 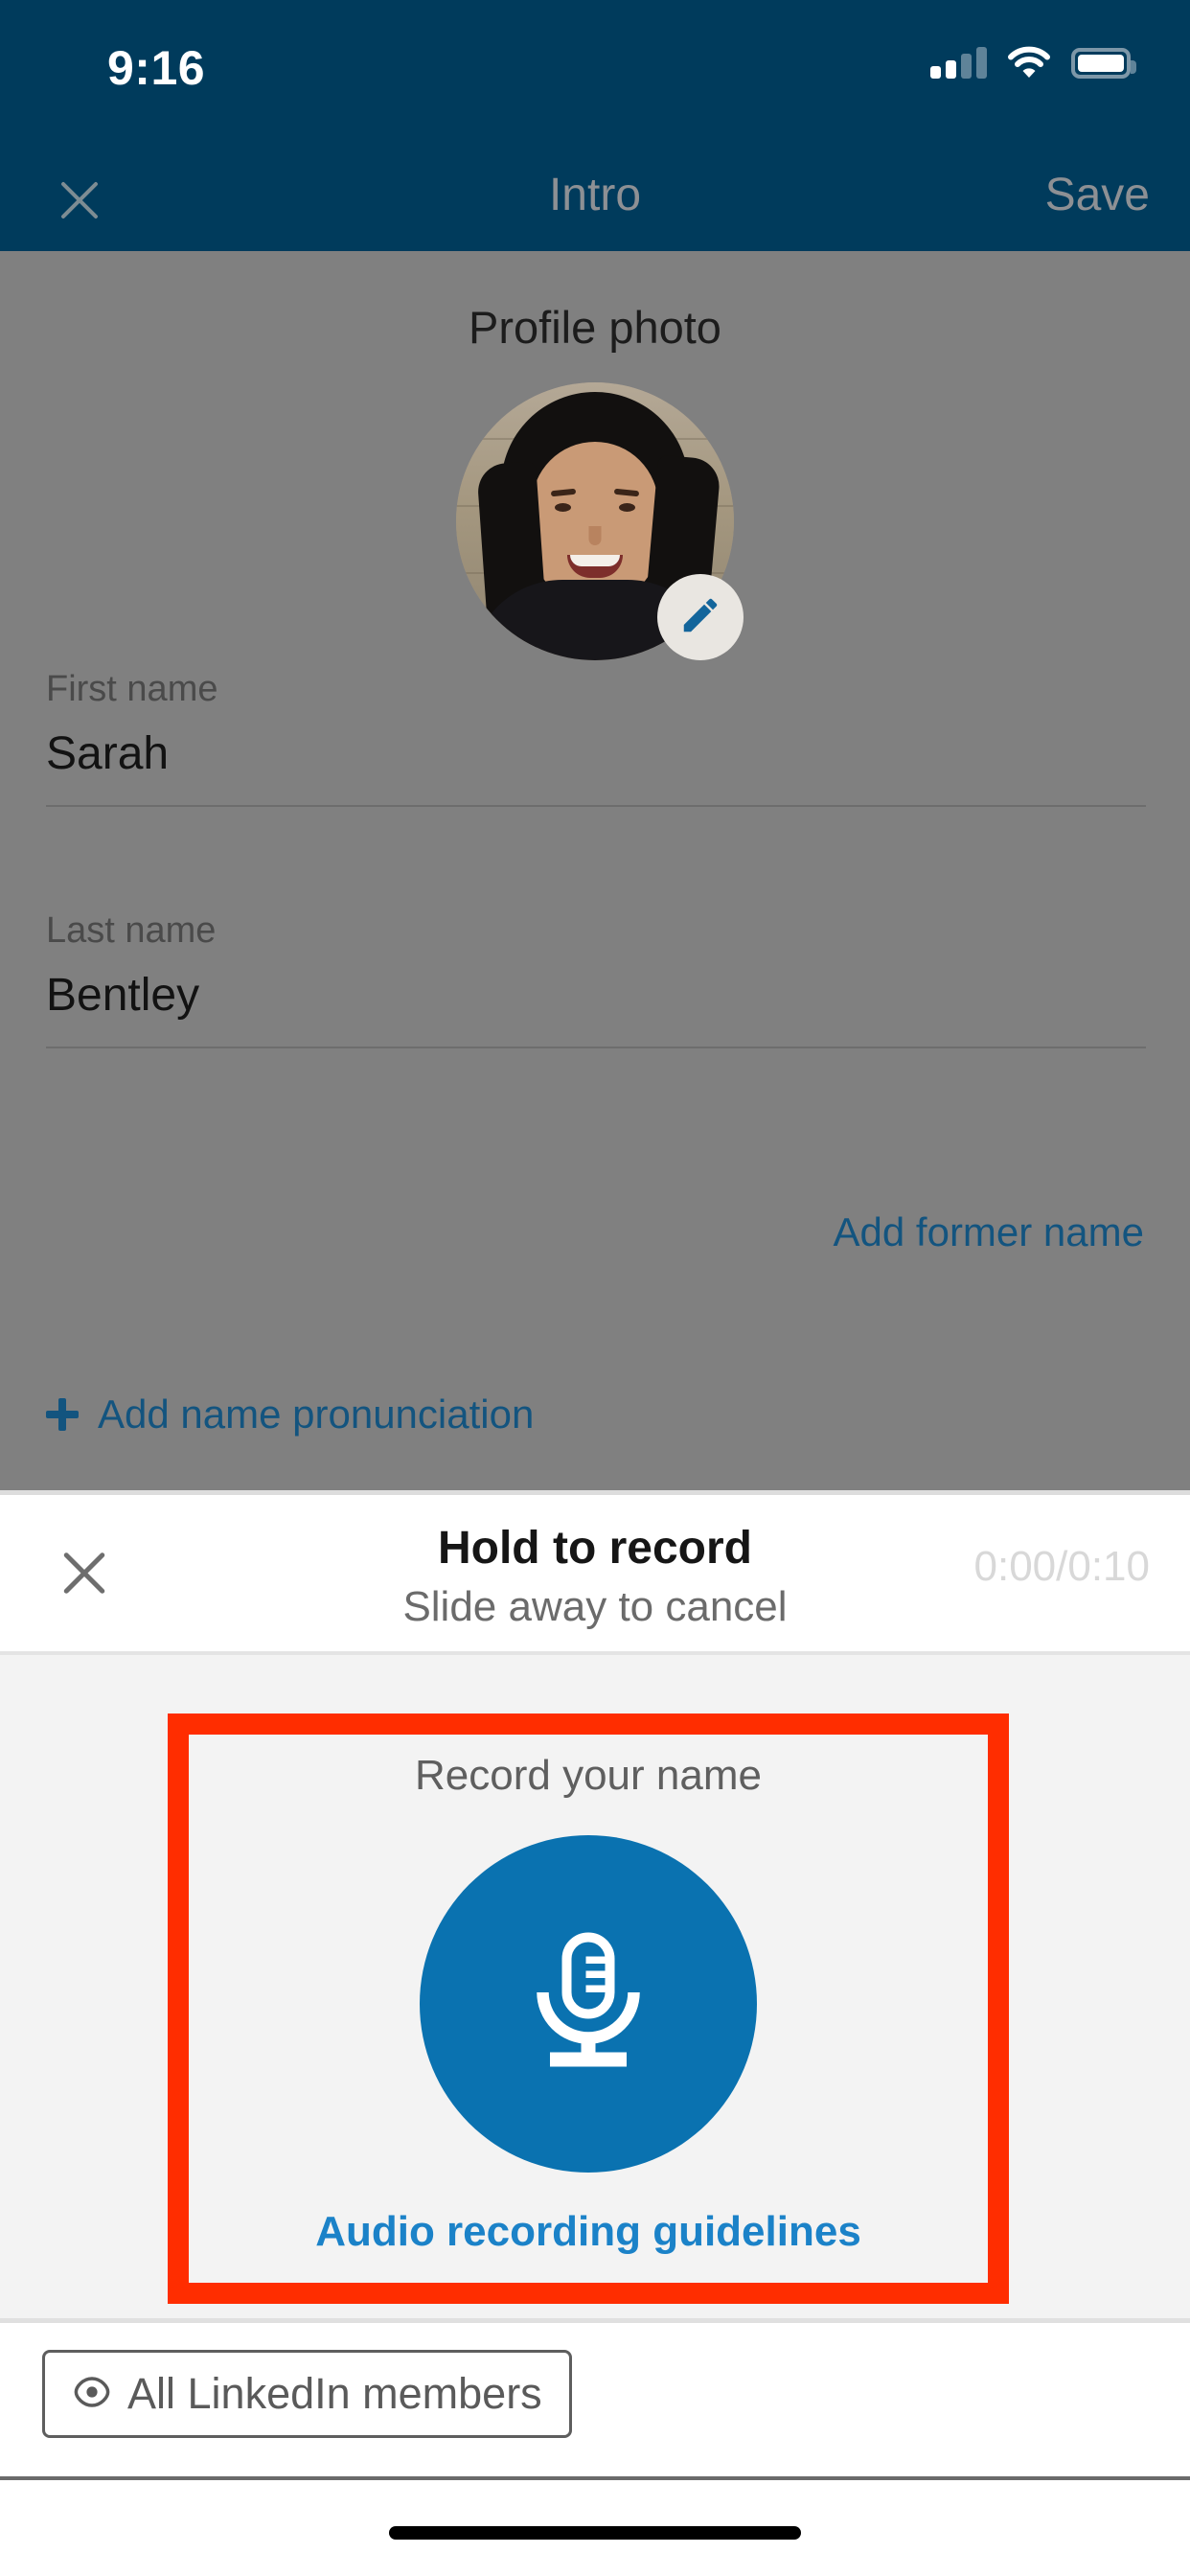 What do you see at coordinates (595, 73) in the screenshot?
I see `status-bar: 9:16` at bounding box center [595, 73].